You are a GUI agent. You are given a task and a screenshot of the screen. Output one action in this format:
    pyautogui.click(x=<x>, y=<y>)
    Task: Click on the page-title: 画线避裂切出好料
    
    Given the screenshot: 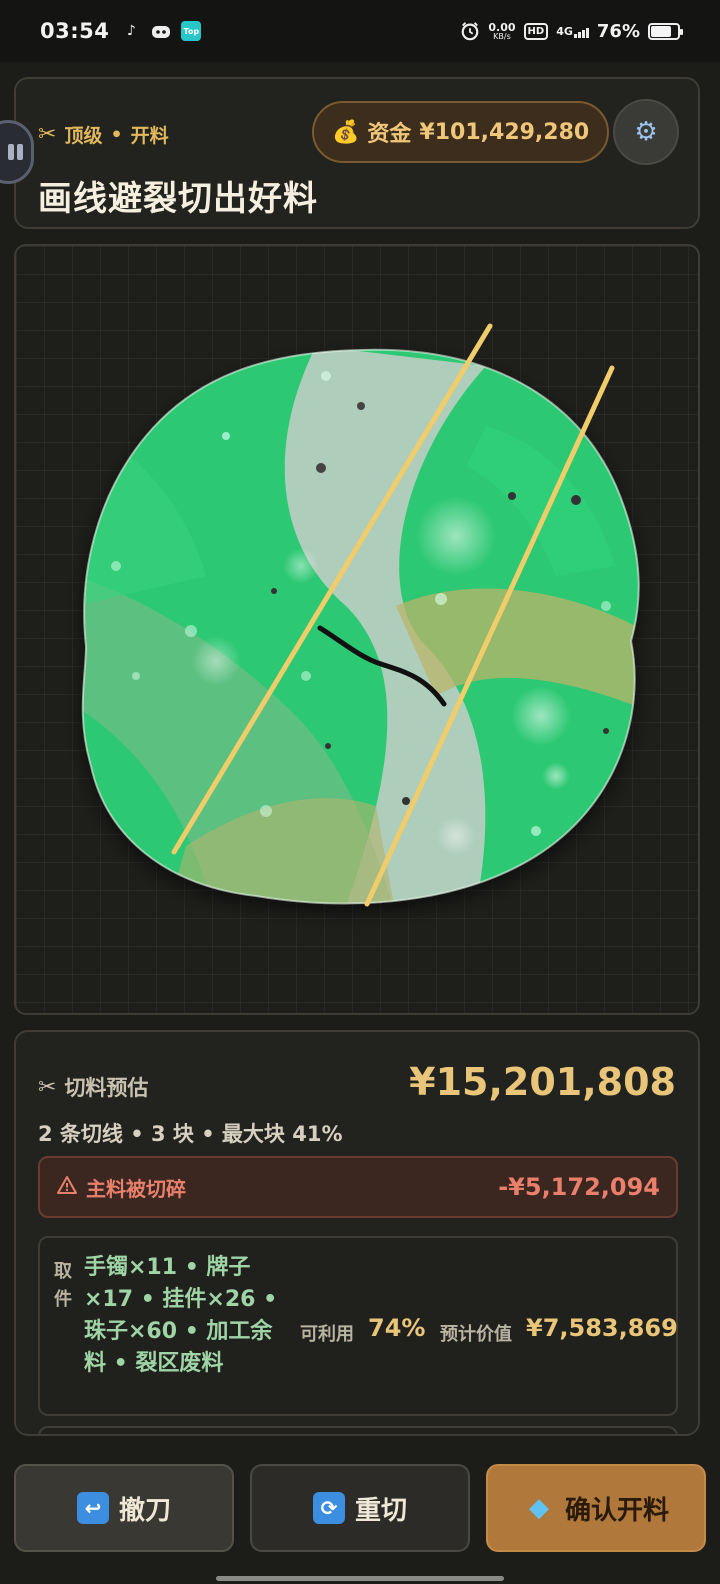 What is the action you would take?
    pyautogui.click(x=178, y=199)
    